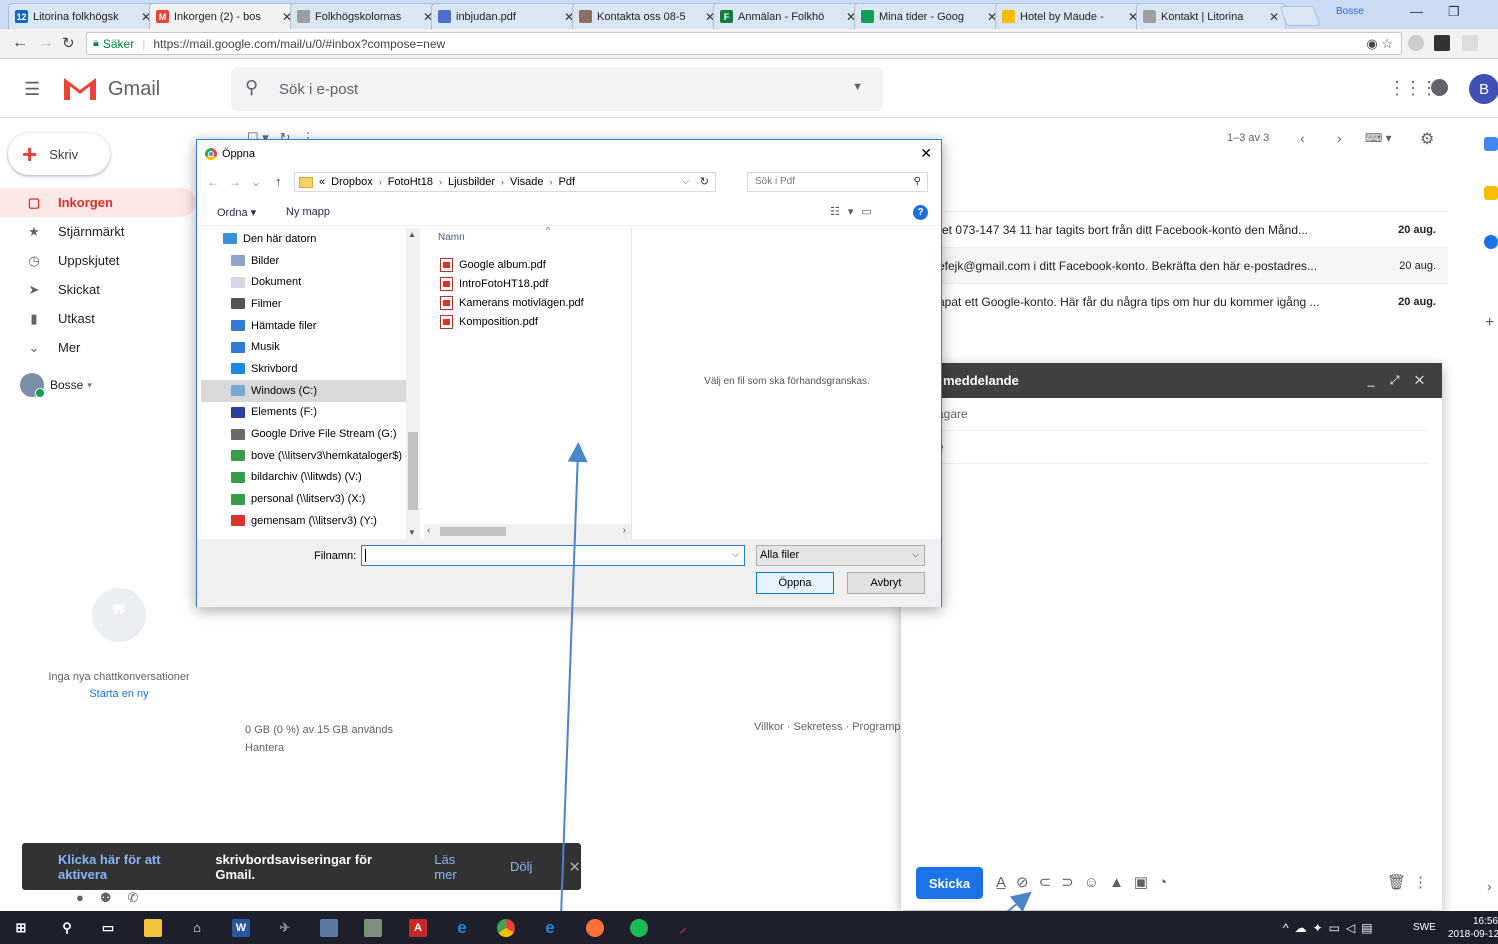 The image size is (1498, 944). I want to click on refresh-icon: ↻, so click(704, 181).